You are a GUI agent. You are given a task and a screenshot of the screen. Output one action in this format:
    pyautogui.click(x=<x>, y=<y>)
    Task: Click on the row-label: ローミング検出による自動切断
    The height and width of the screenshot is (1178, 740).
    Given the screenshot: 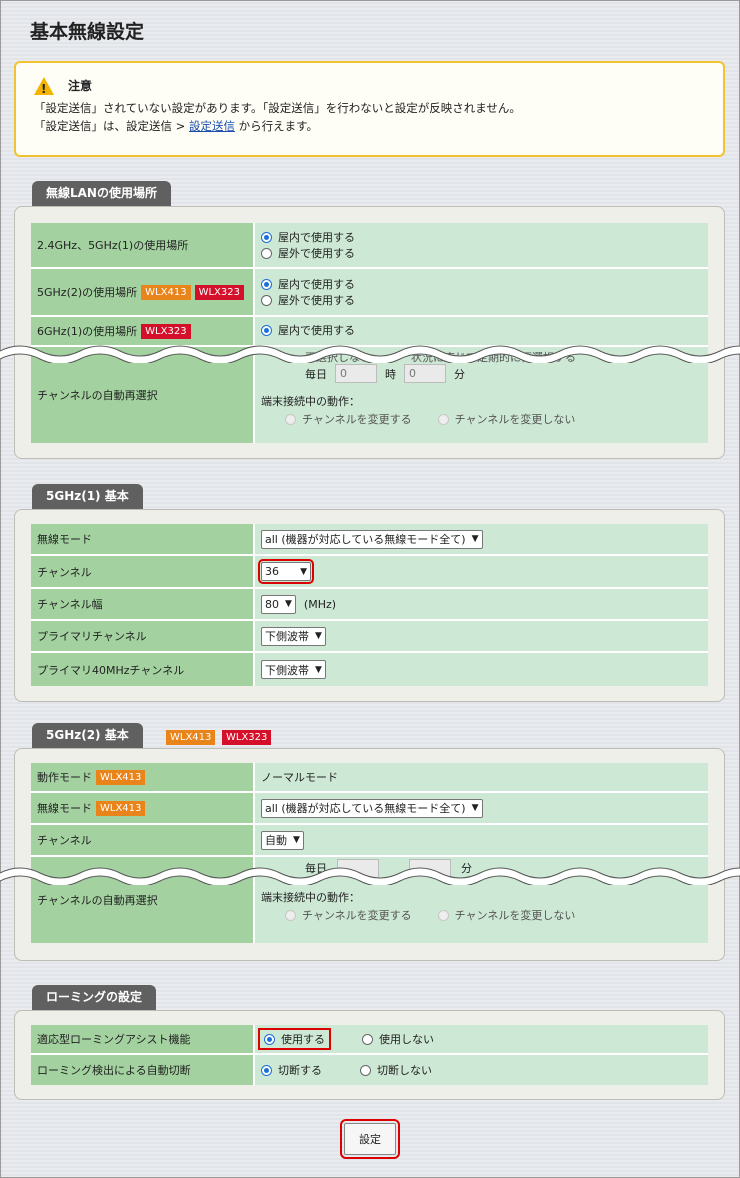 What is the action you would take?
    pyautogui.click(x=143, y=1070)
    